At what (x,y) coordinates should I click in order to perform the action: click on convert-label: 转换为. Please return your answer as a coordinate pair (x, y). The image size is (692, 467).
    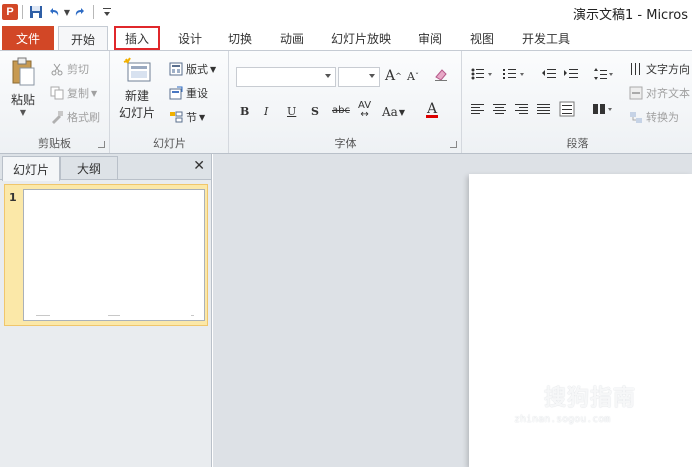
    Looking at the image, I should click on (662, 117).